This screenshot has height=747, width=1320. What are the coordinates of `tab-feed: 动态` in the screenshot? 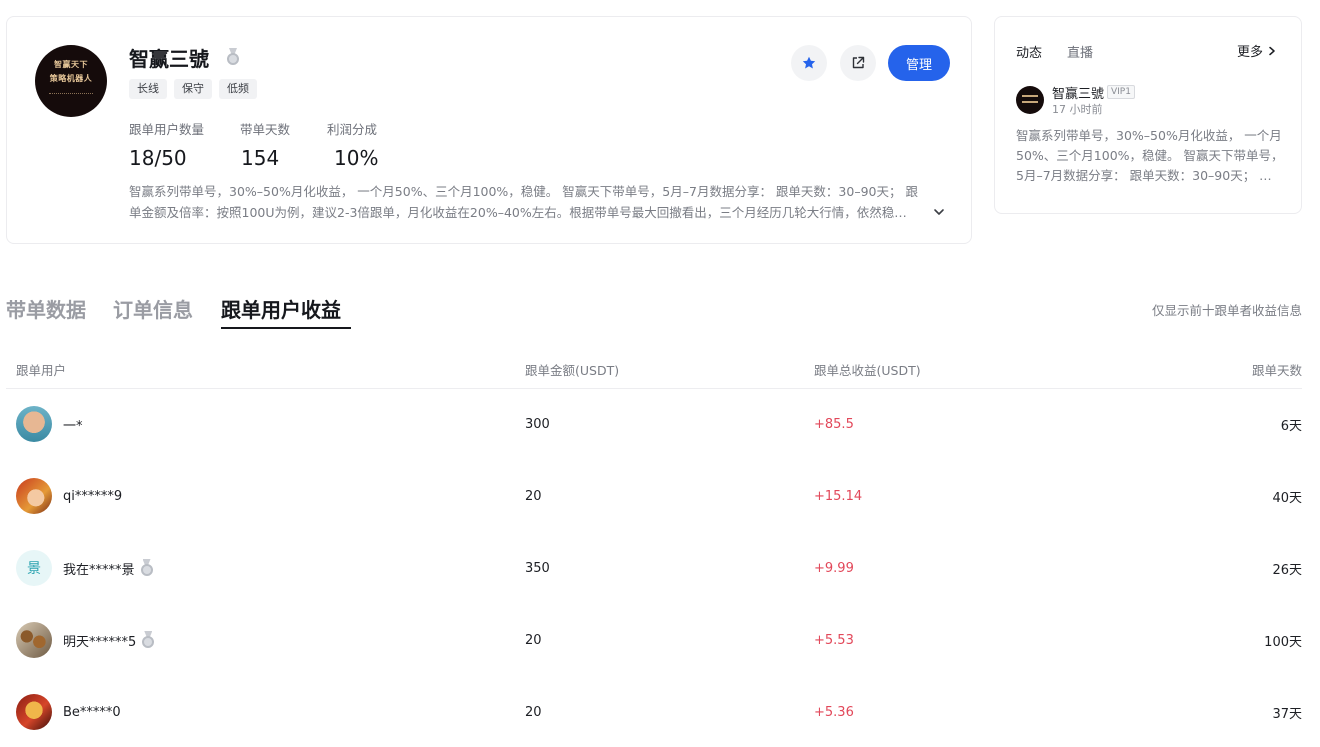 It's located at (1029, 51).